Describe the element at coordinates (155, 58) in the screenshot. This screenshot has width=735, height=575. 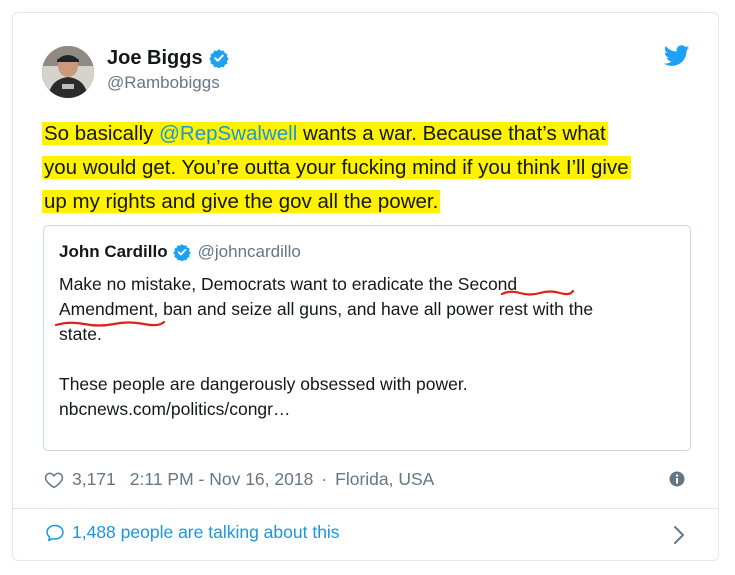
I see `author-name: Joe Biggs` at that location.